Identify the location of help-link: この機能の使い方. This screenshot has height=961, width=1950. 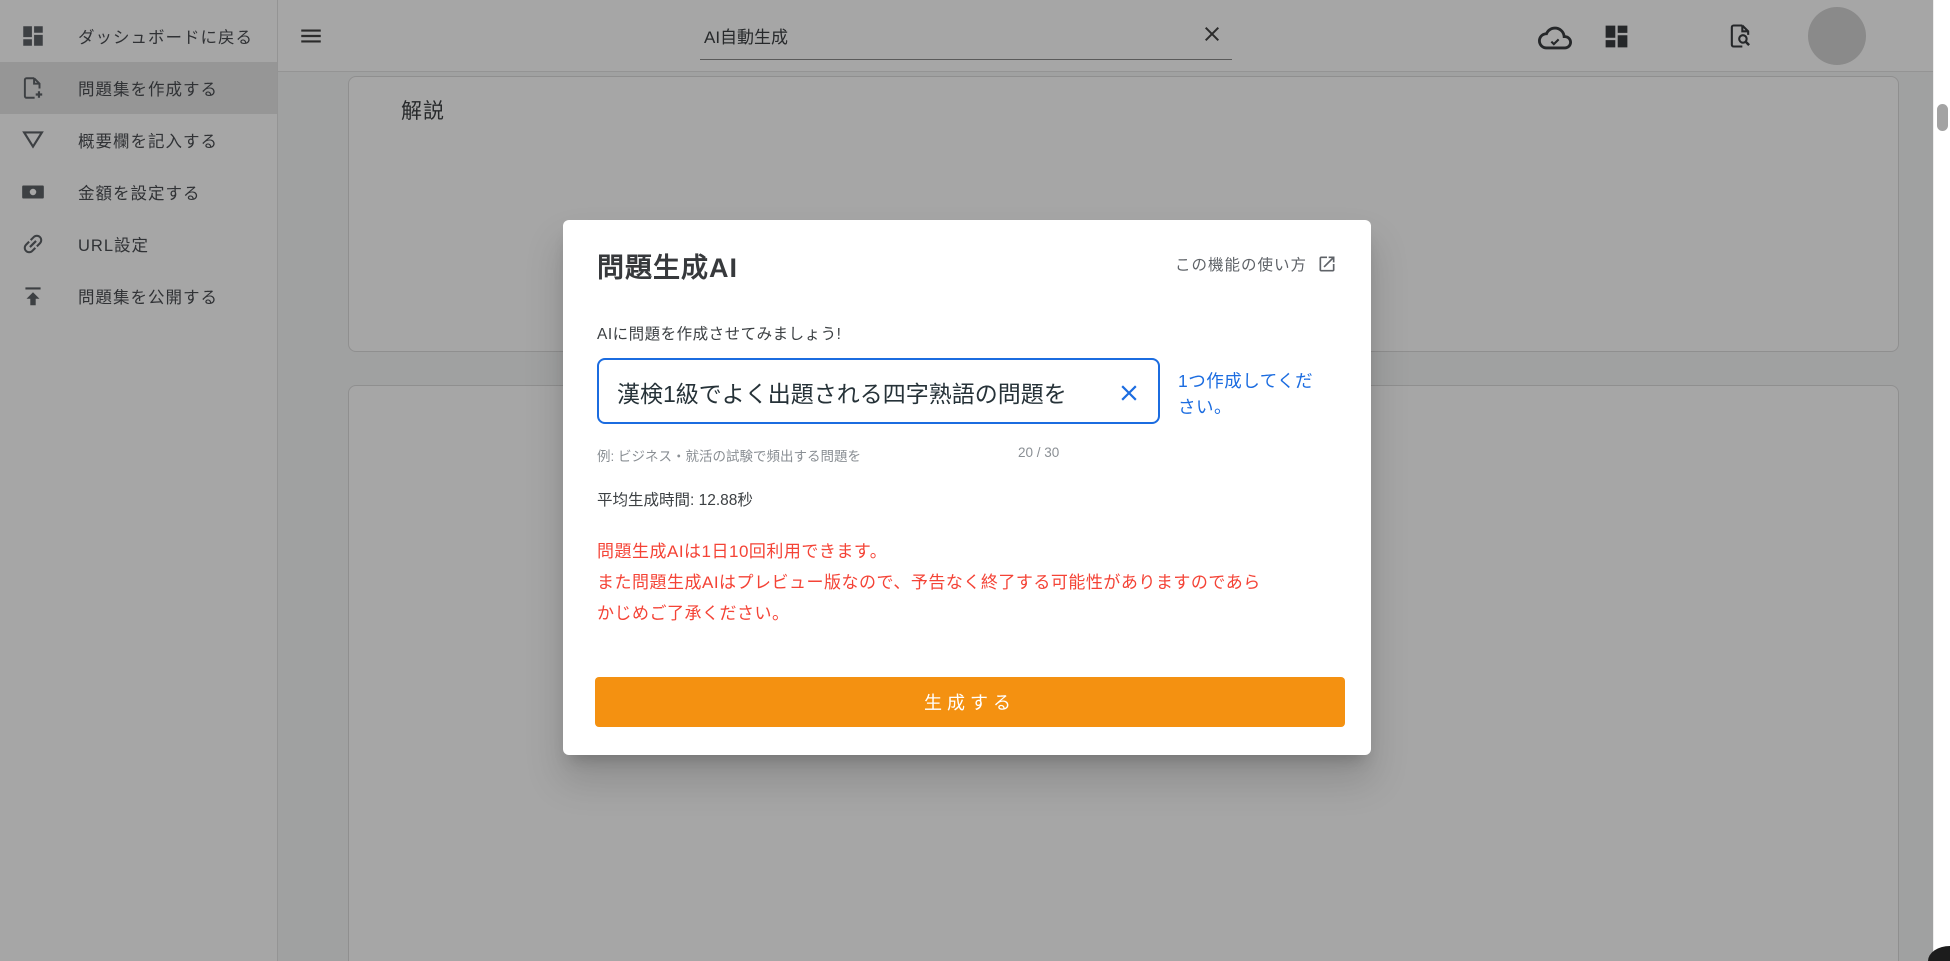
(1256, 264).